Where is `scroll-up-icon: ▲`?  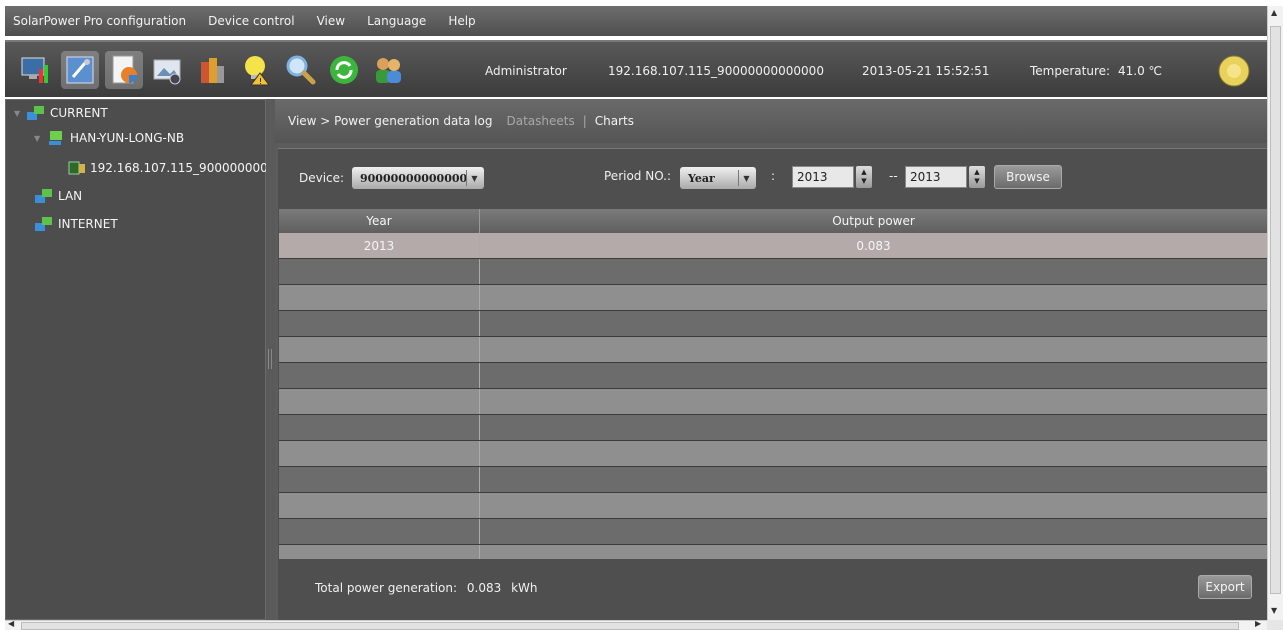 scroll-up-icon: ▲ is located at coordinates (1274, 12).